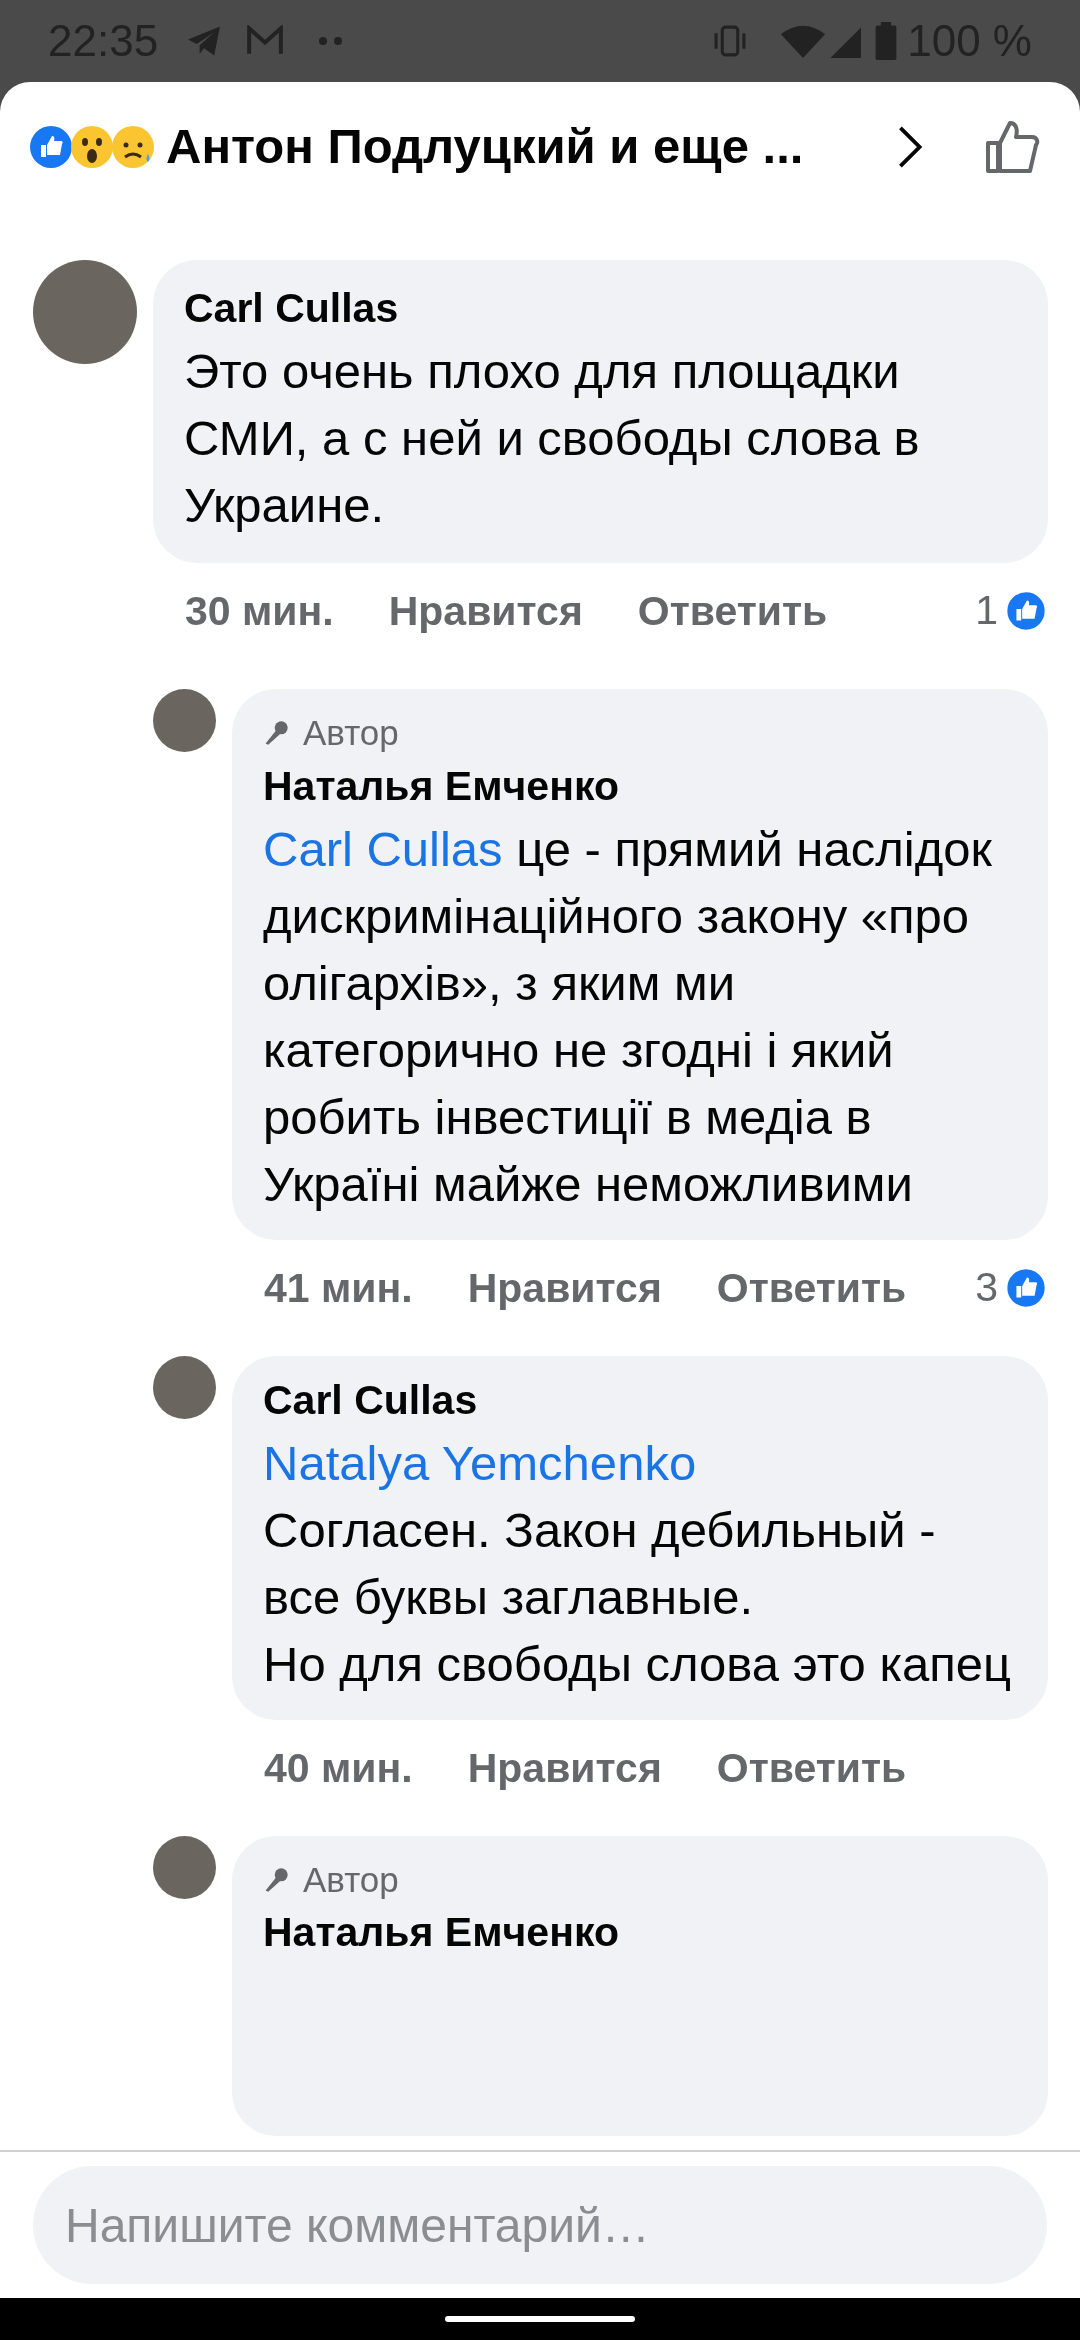 This screenshot has width=1080, height=2340. I want to click on telegram-icon, so click(204, 41).